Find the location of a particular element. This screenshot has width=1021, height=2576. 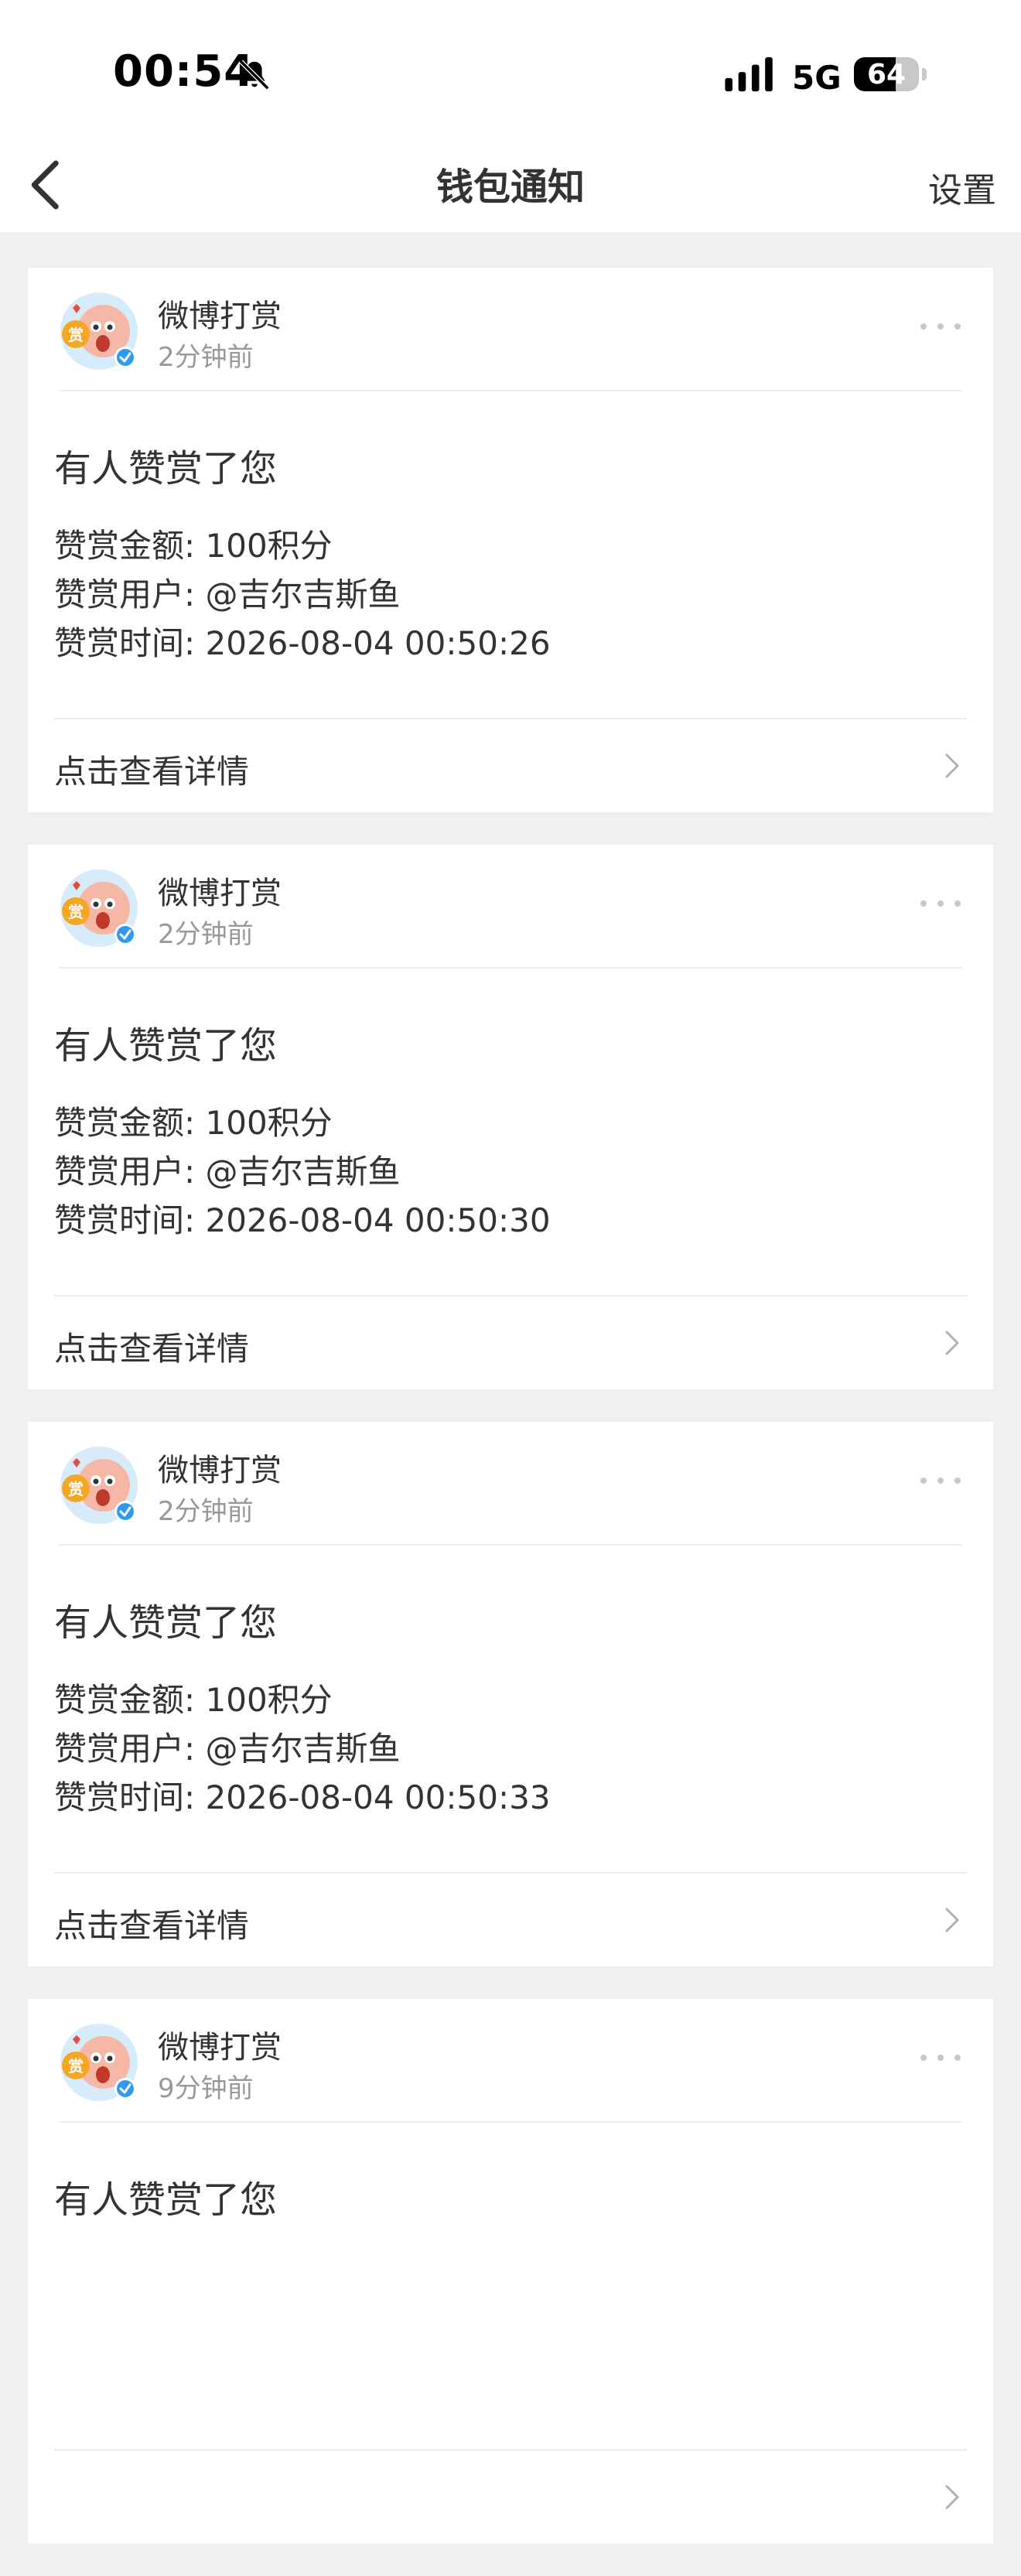

settings-button: 设置 is located at coordinates (962, 187).